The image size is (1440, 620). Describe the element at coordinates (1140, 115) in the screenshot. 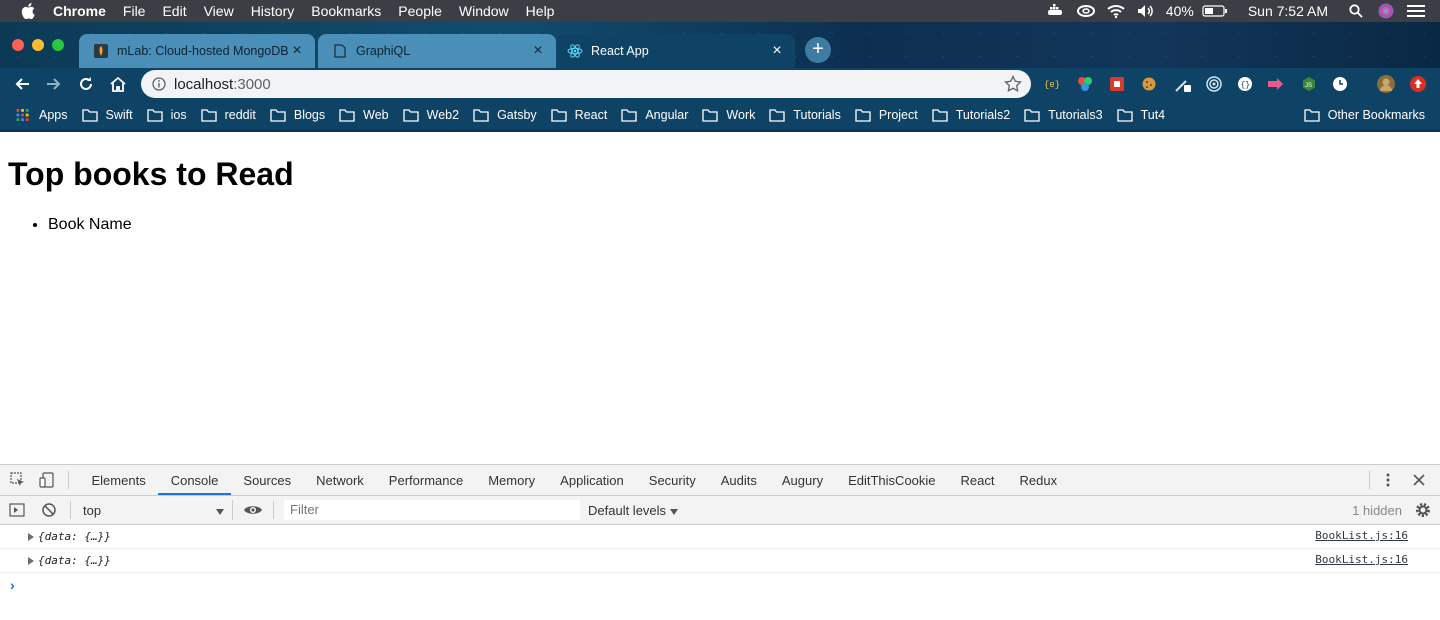

I see `bookmark-folder-tut4: Tut4` at that location.